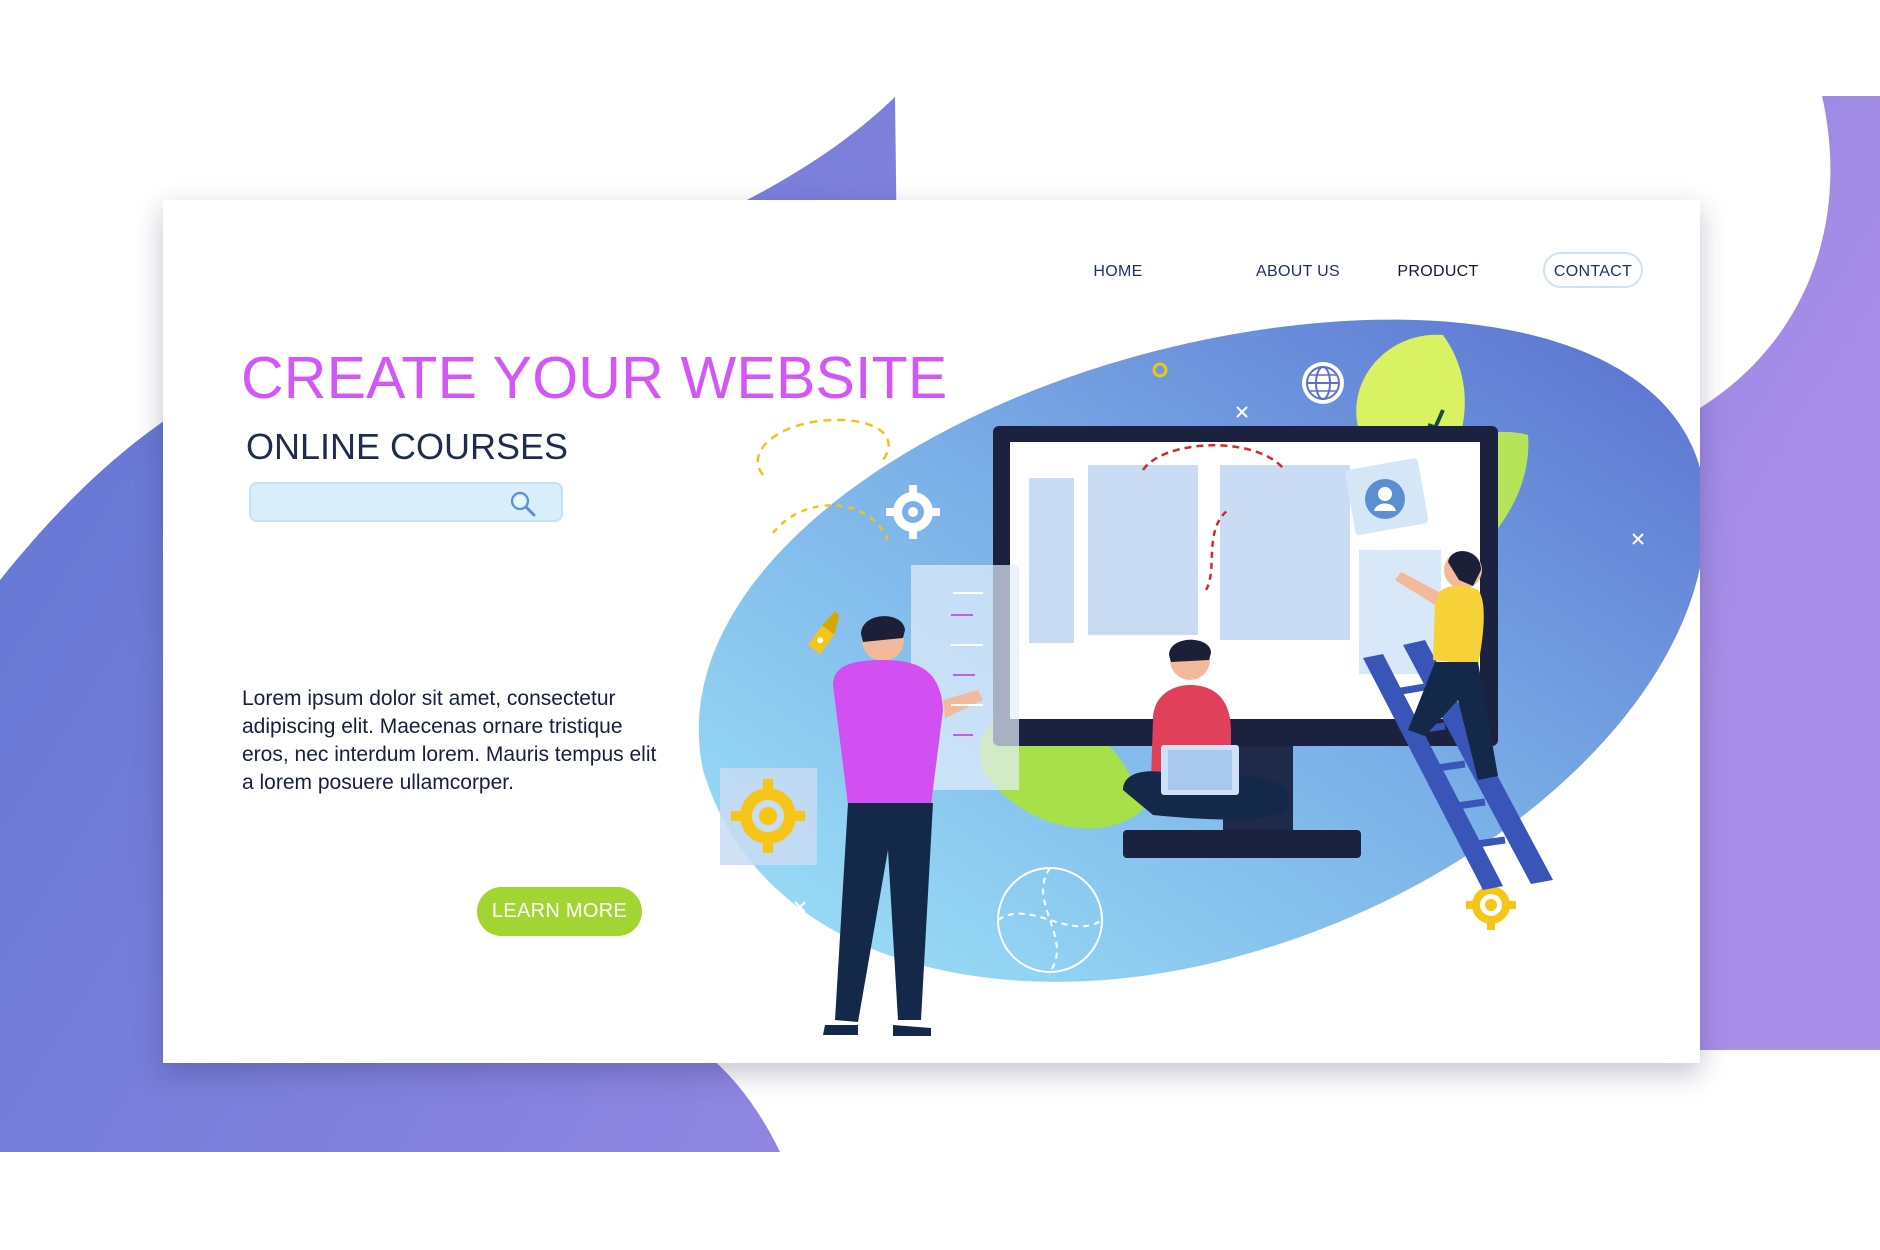 This screenshot has width=1880, height=1250. I want to click on nav-home: HOME, so click(1118, 272).